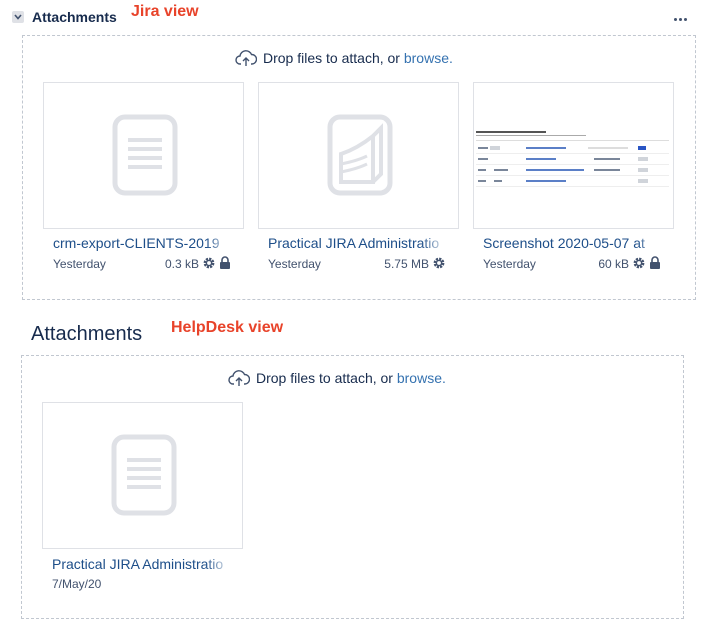  What do you see at coordinates (354, 18) in the screenshot?
I see `jira-attachments-header: Attachments` at bounding box center [354, 18].